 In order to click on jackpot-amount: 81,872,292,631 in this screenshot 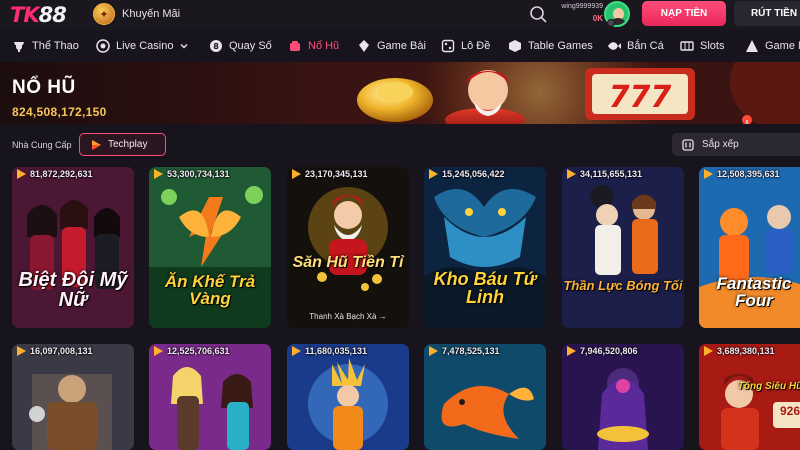, I will do `click(73, 174)`.